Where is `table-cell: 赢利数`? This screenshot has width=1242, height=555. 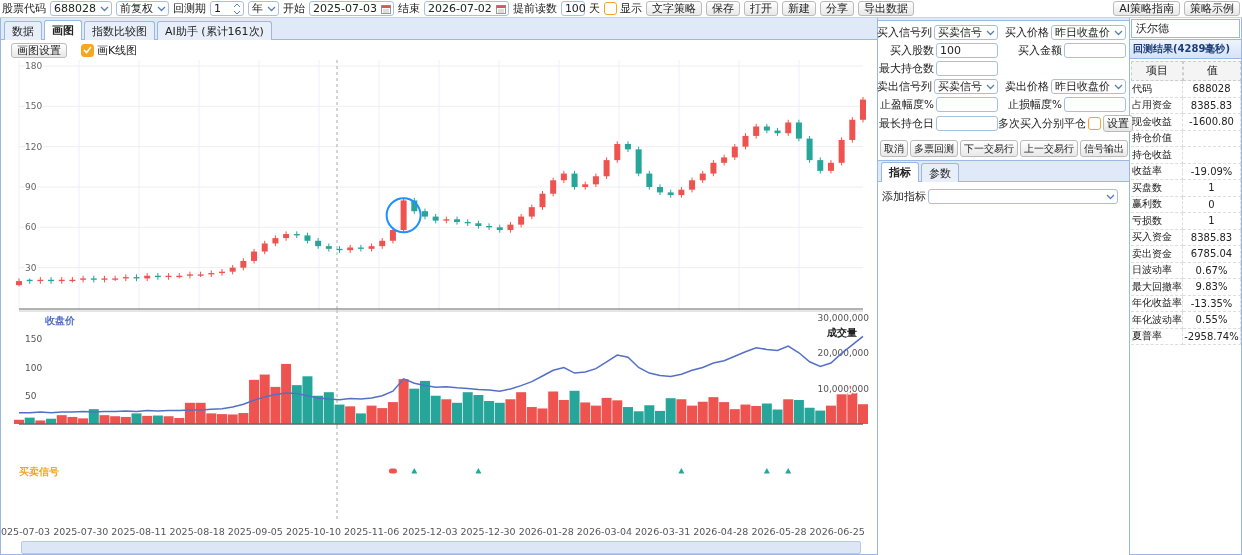
table-cell: 赢利数 is located at coordinates (1157, 204).